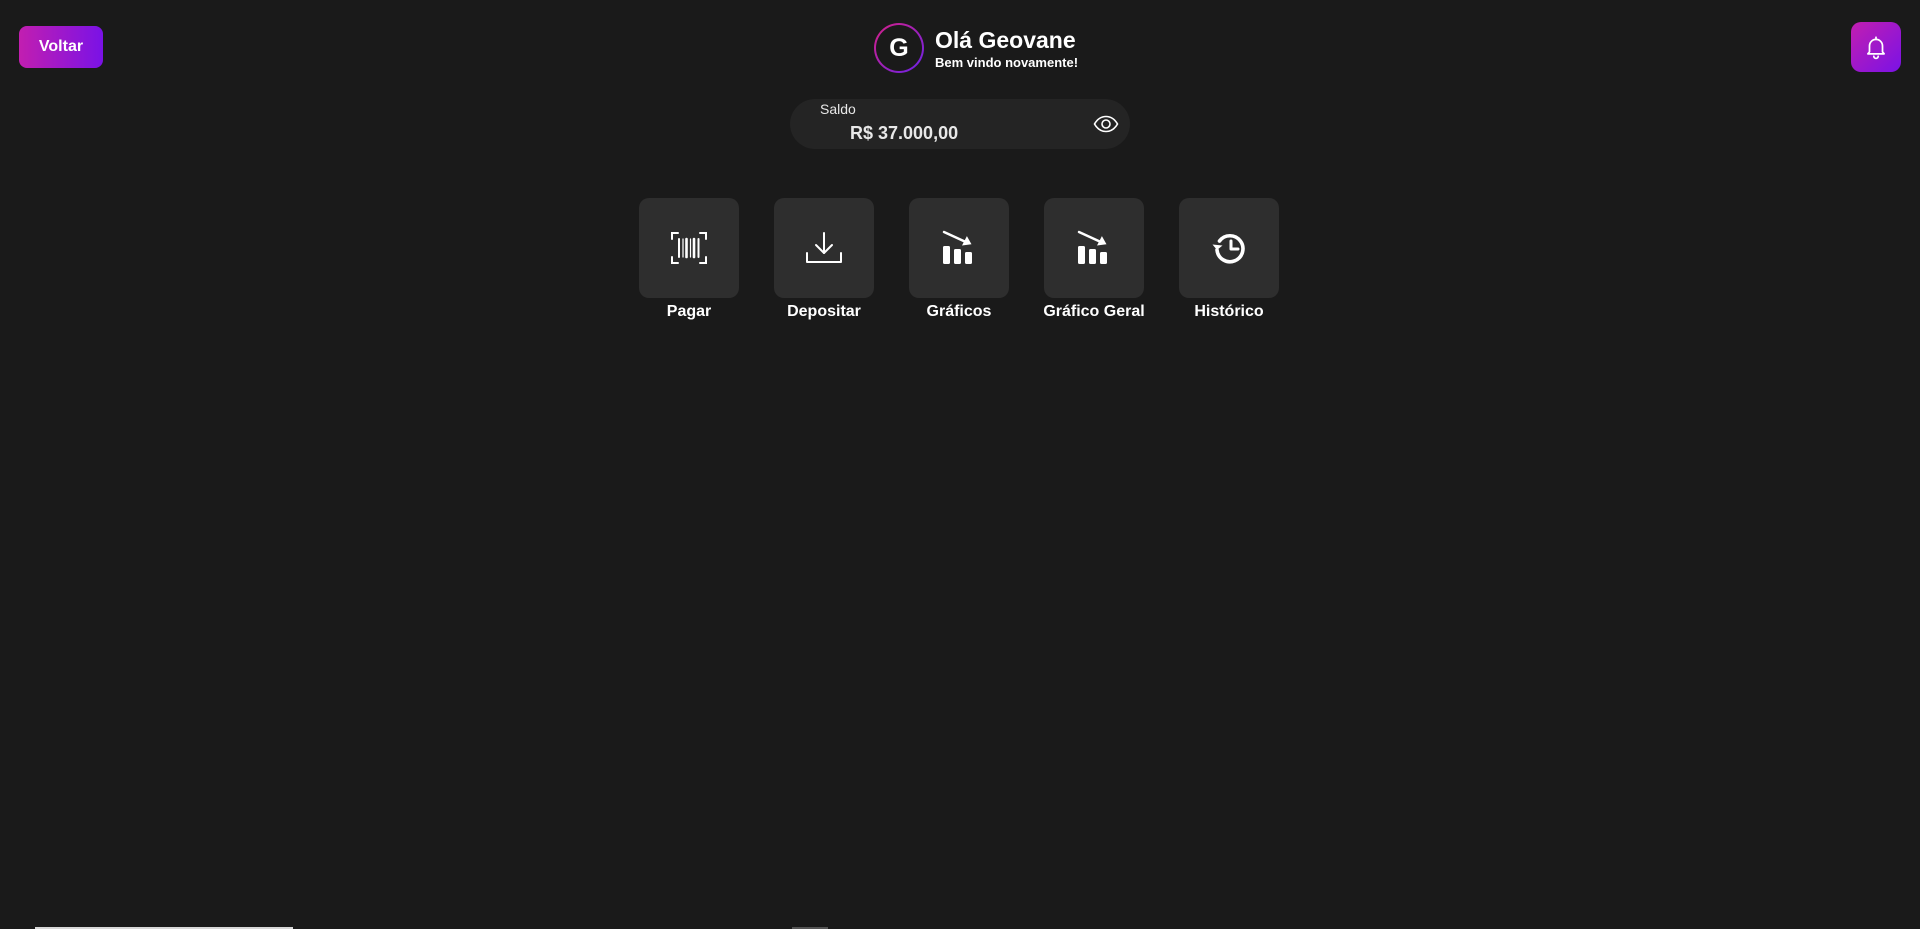 This screenshot has height=929, width=1920. I want to click on history-icon, so click(1228, 248).